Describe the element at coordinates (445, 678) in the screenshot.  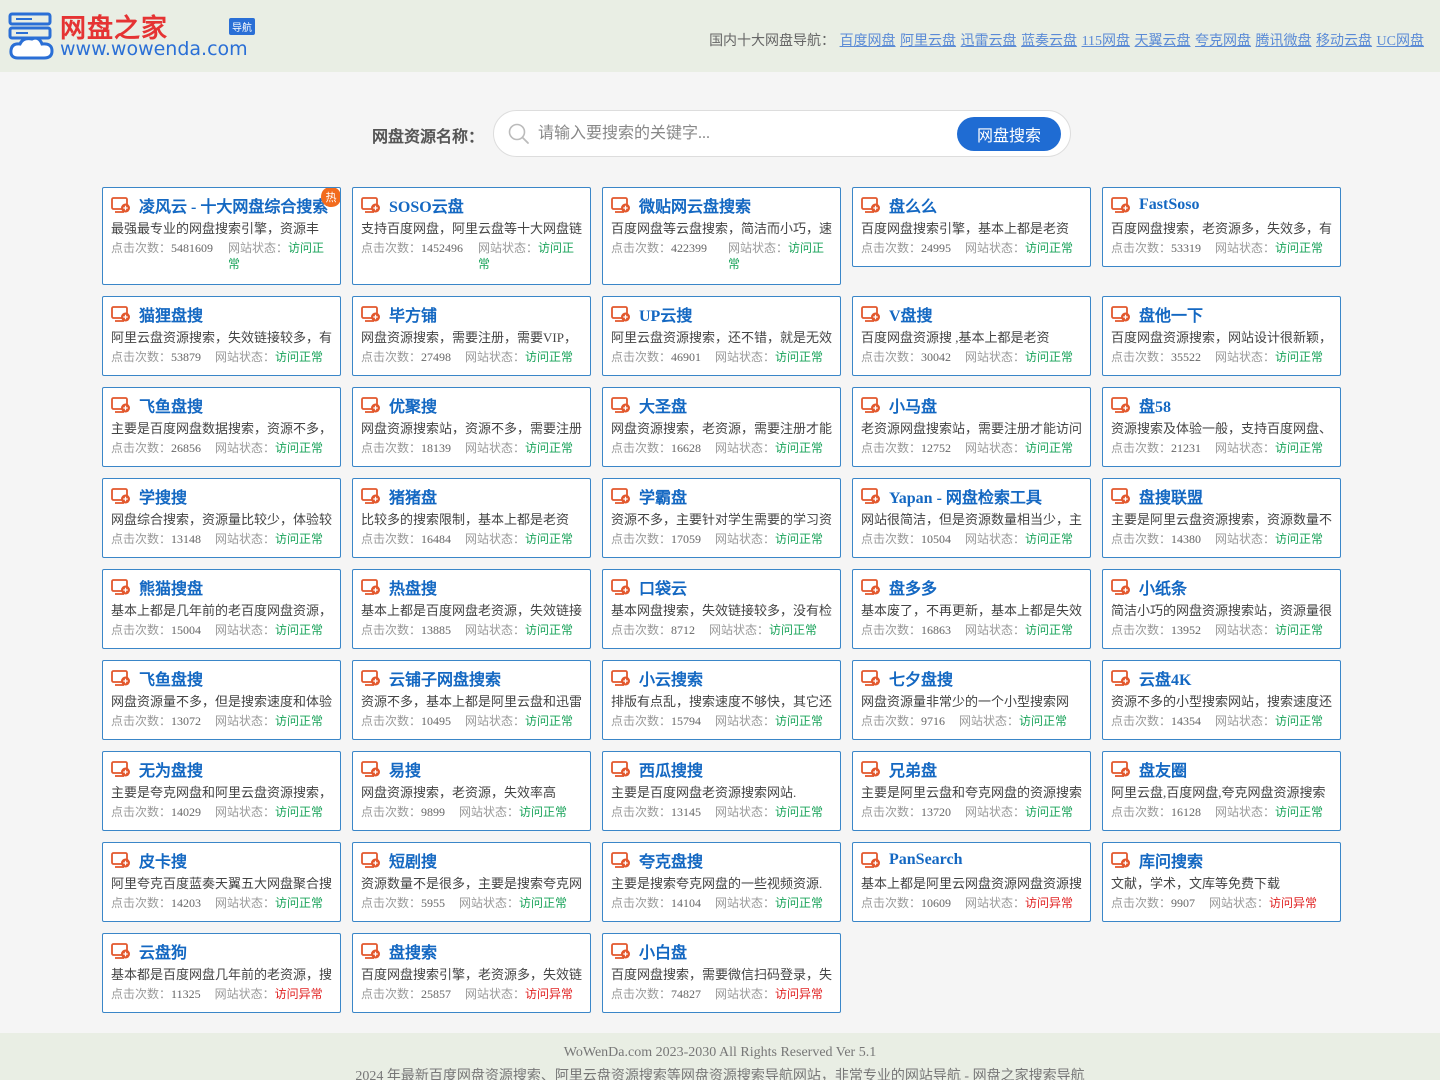
I see `card-title: 云铺子网盘搜索` at that location.